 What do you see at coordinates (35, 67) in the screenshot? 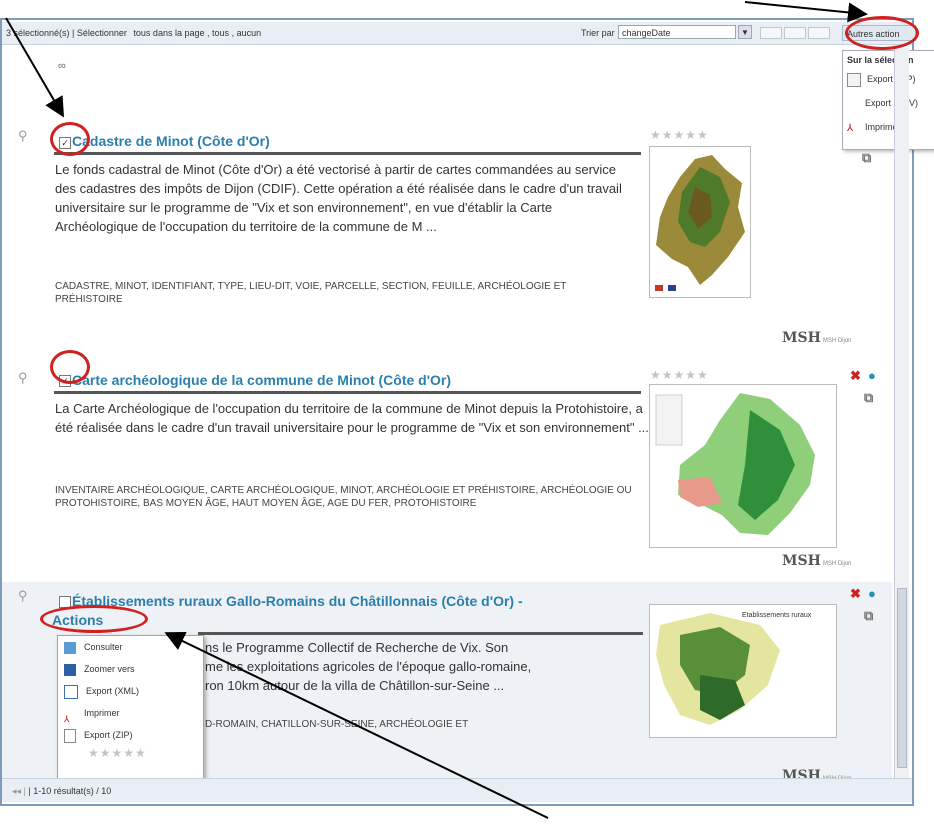
I see `arrow-to-checkbox` at bounding box center [35, 67].